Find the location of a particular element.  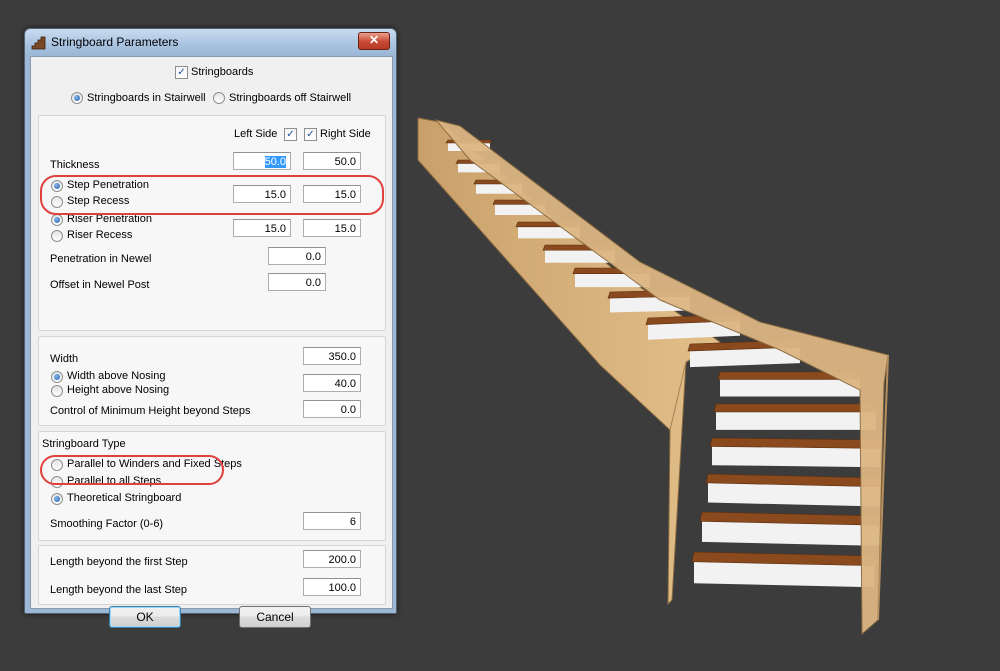

left-side-label: Left Side is located at coordinates (256, 134).